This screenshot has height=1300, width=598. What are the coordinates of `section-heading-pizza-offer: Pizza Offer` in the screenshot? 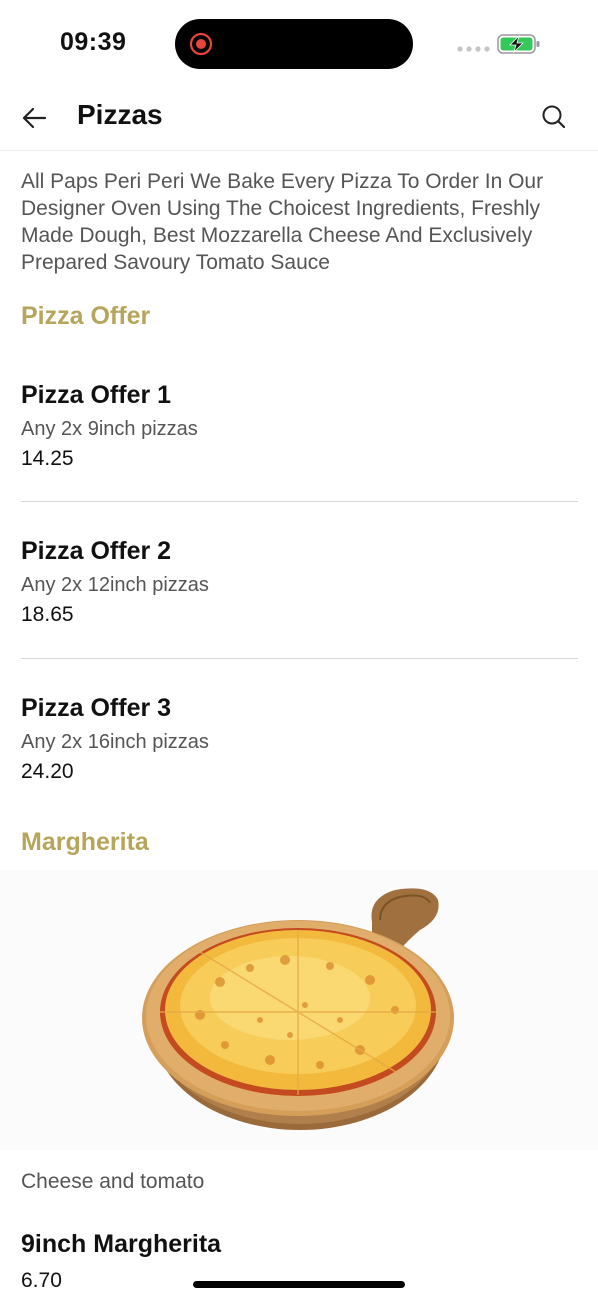 It's located at (86, 316).